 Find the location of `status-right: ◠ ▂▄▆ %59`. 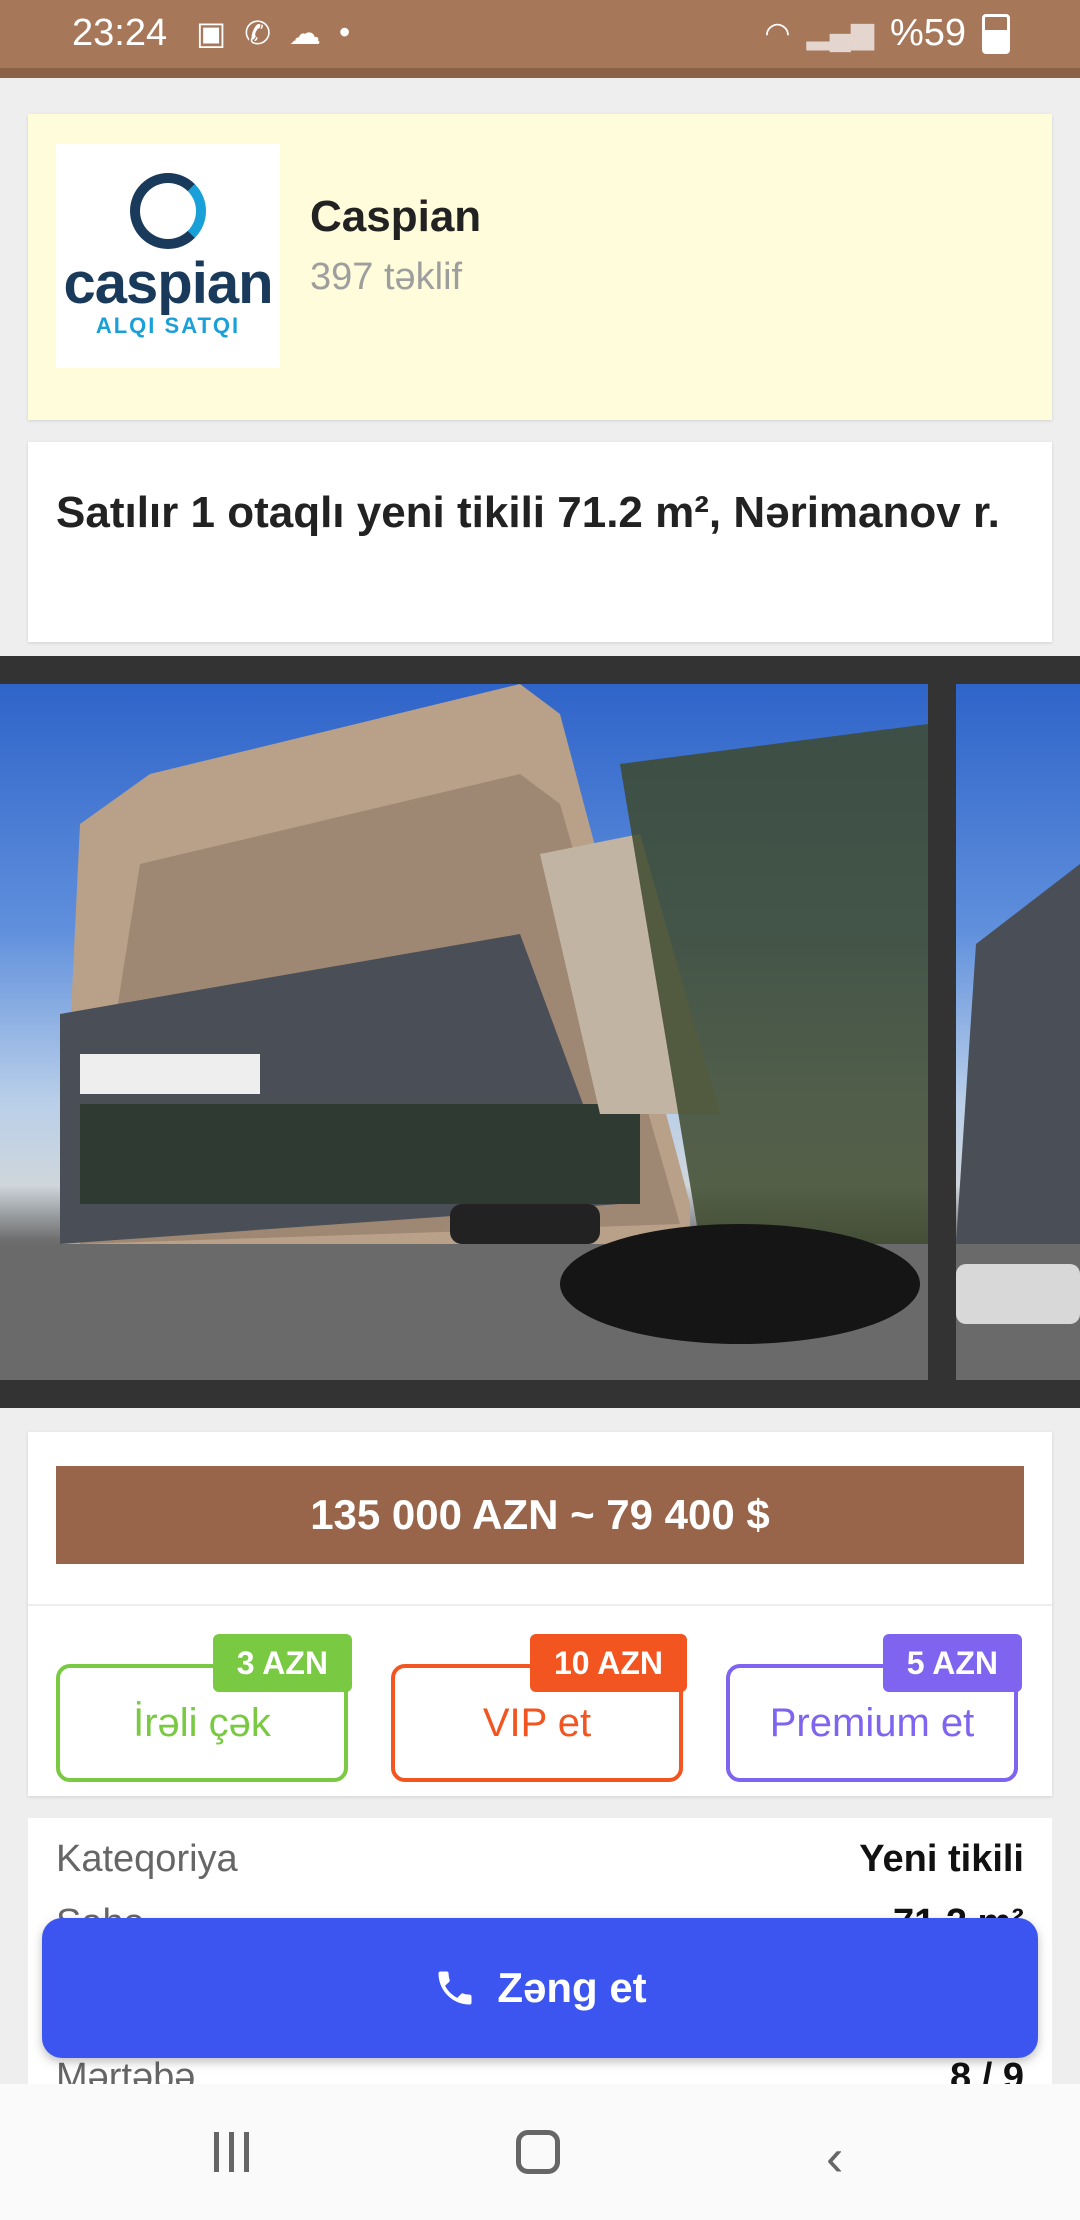

status-right: ◠ ▂▄▆ %59 is located at coordinates (887, 33).